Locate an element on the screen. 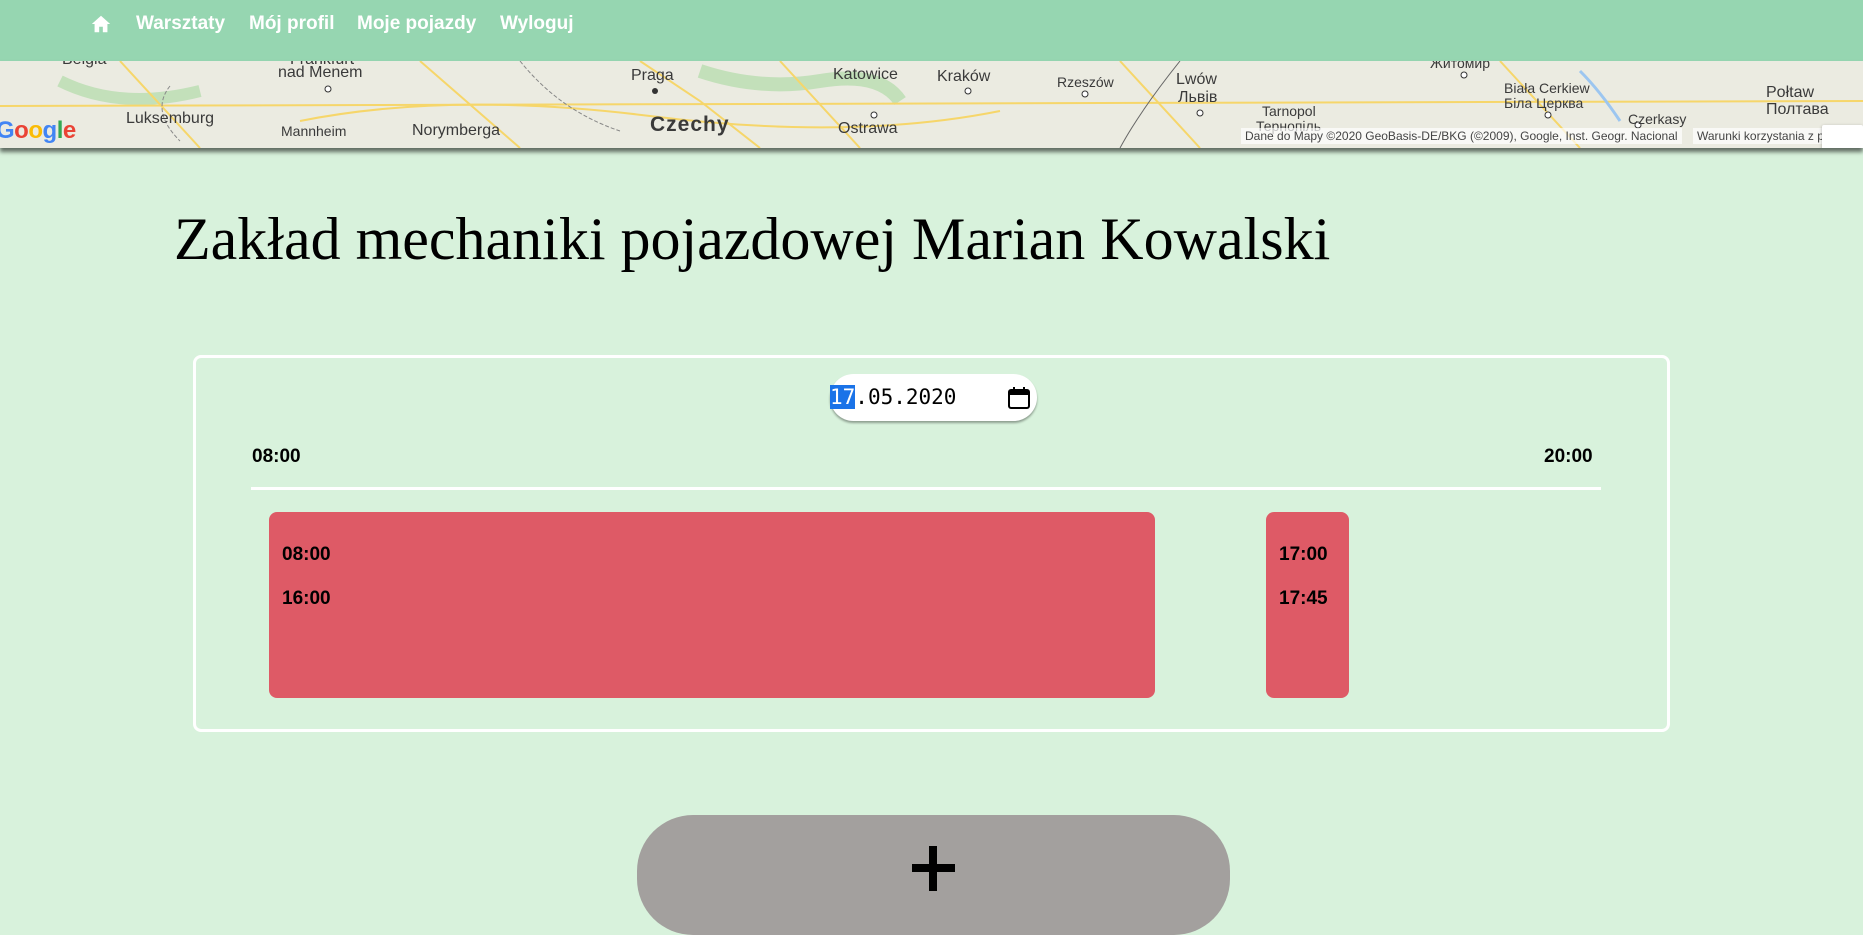 The width and height of the screenshot is (1863, 935). timeline-end-label: 20:00 is located at coordinates (1568, 456).